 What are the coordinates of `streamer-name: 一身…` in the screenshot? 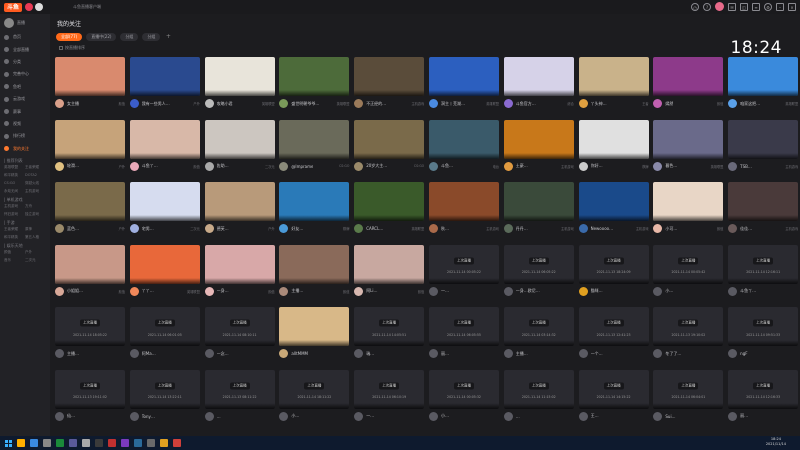 It's located at (223, 291).